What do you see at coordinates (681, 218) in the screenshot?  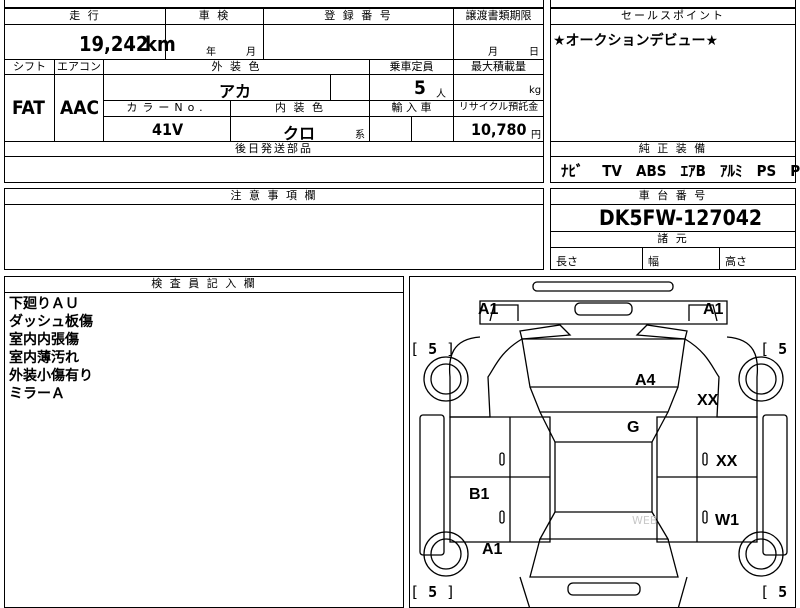 I see `chassis-value: DK5FW-127042` at bounding box center [681, 218].